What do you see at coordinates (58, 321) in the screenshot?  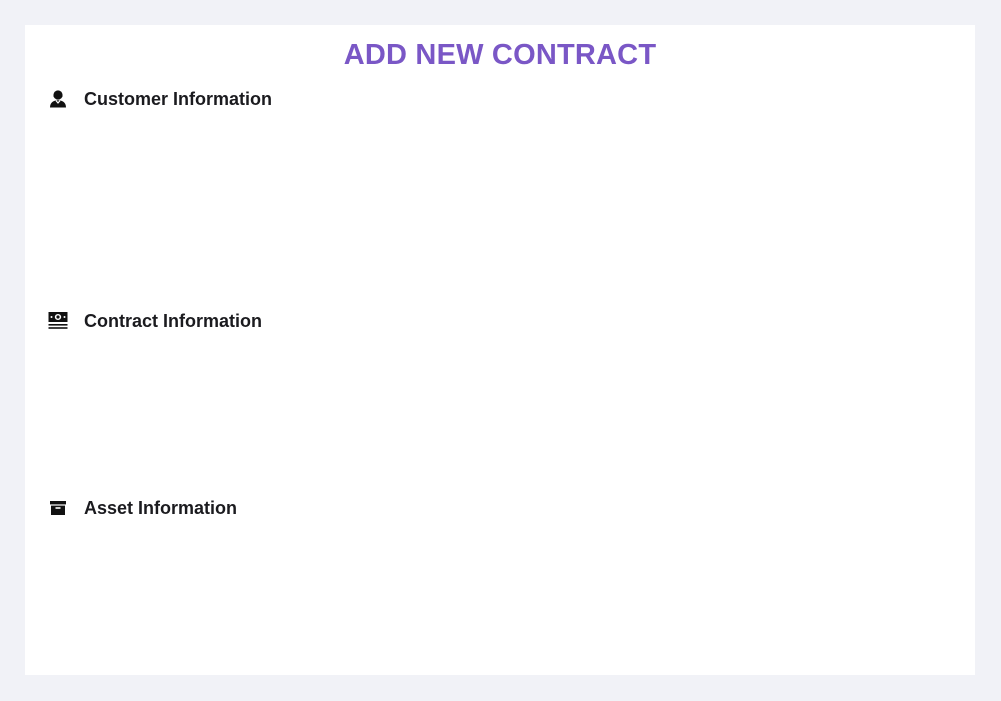 I see `money-icon` at bounding box center [58, 321].